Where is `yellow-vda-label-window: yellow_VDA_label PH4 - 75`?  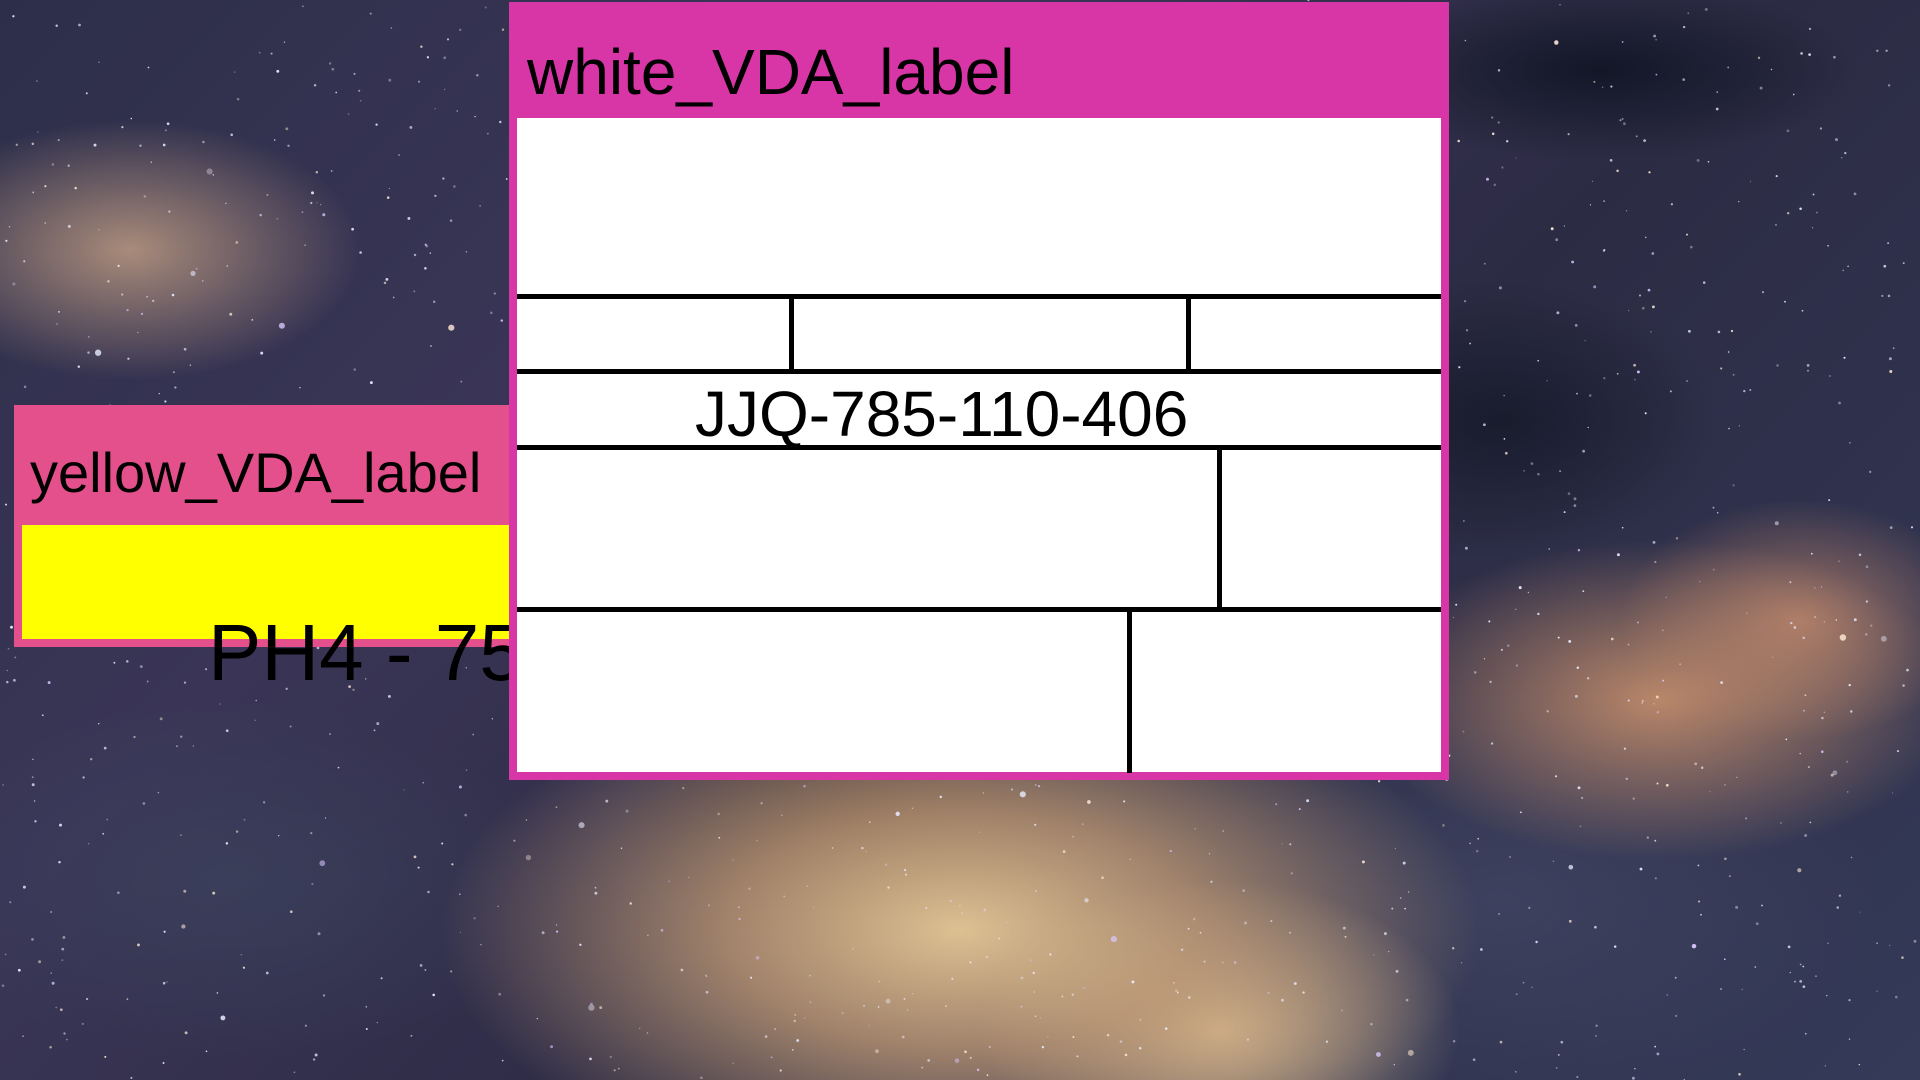
yellow-vda-label-window: yellow_VDA_label PH4 - 75 is located at coordinates (279, 575).